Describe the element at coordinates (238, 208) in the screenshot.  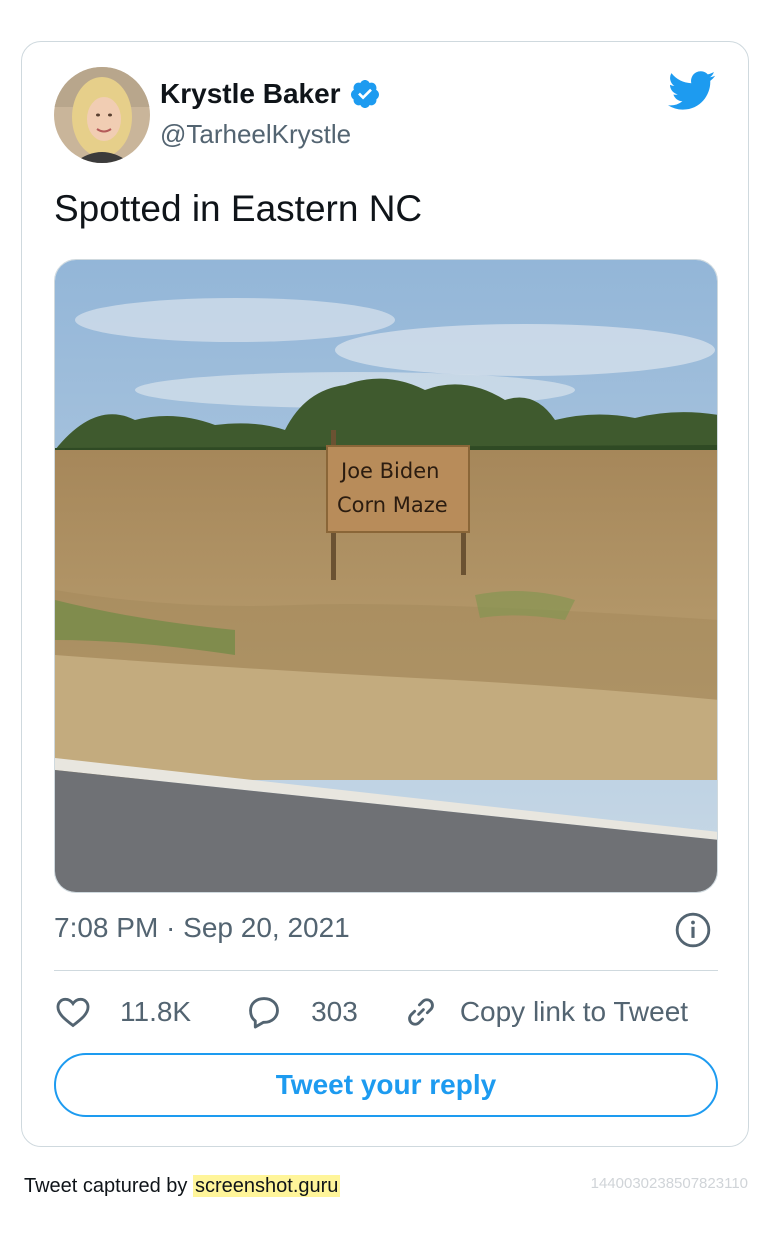
I see `tweet-text: Spotted in Eastern NC` at that location.